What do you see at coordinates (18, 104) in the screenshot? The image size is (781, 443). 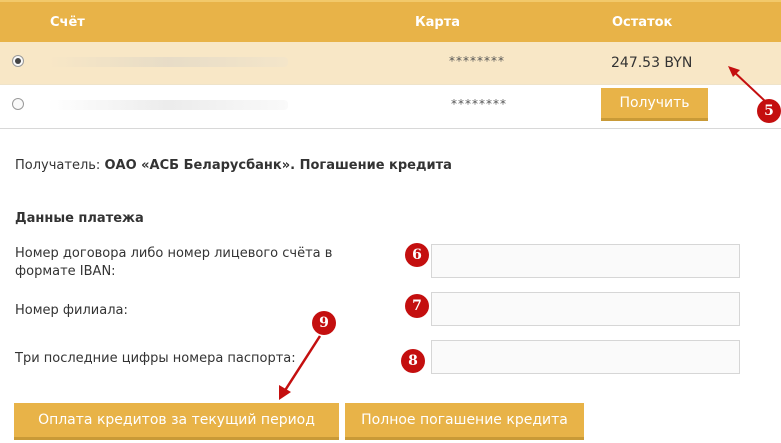 I see `account-radio` at bounding box center [18, 104].